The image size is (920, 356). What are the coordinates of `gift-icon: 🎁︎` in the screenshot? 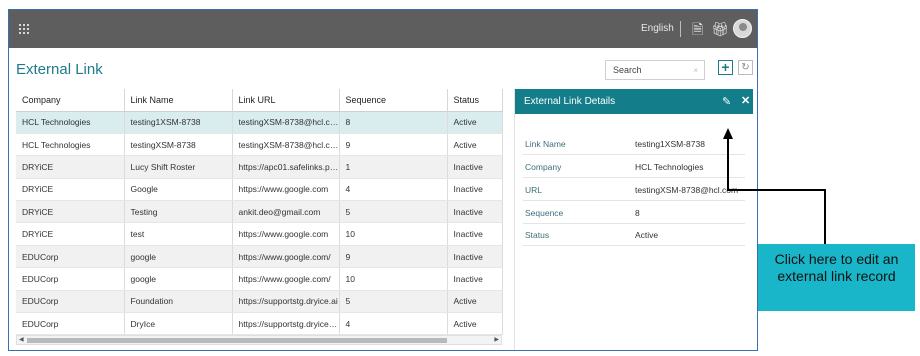 It's located at (720, 29).